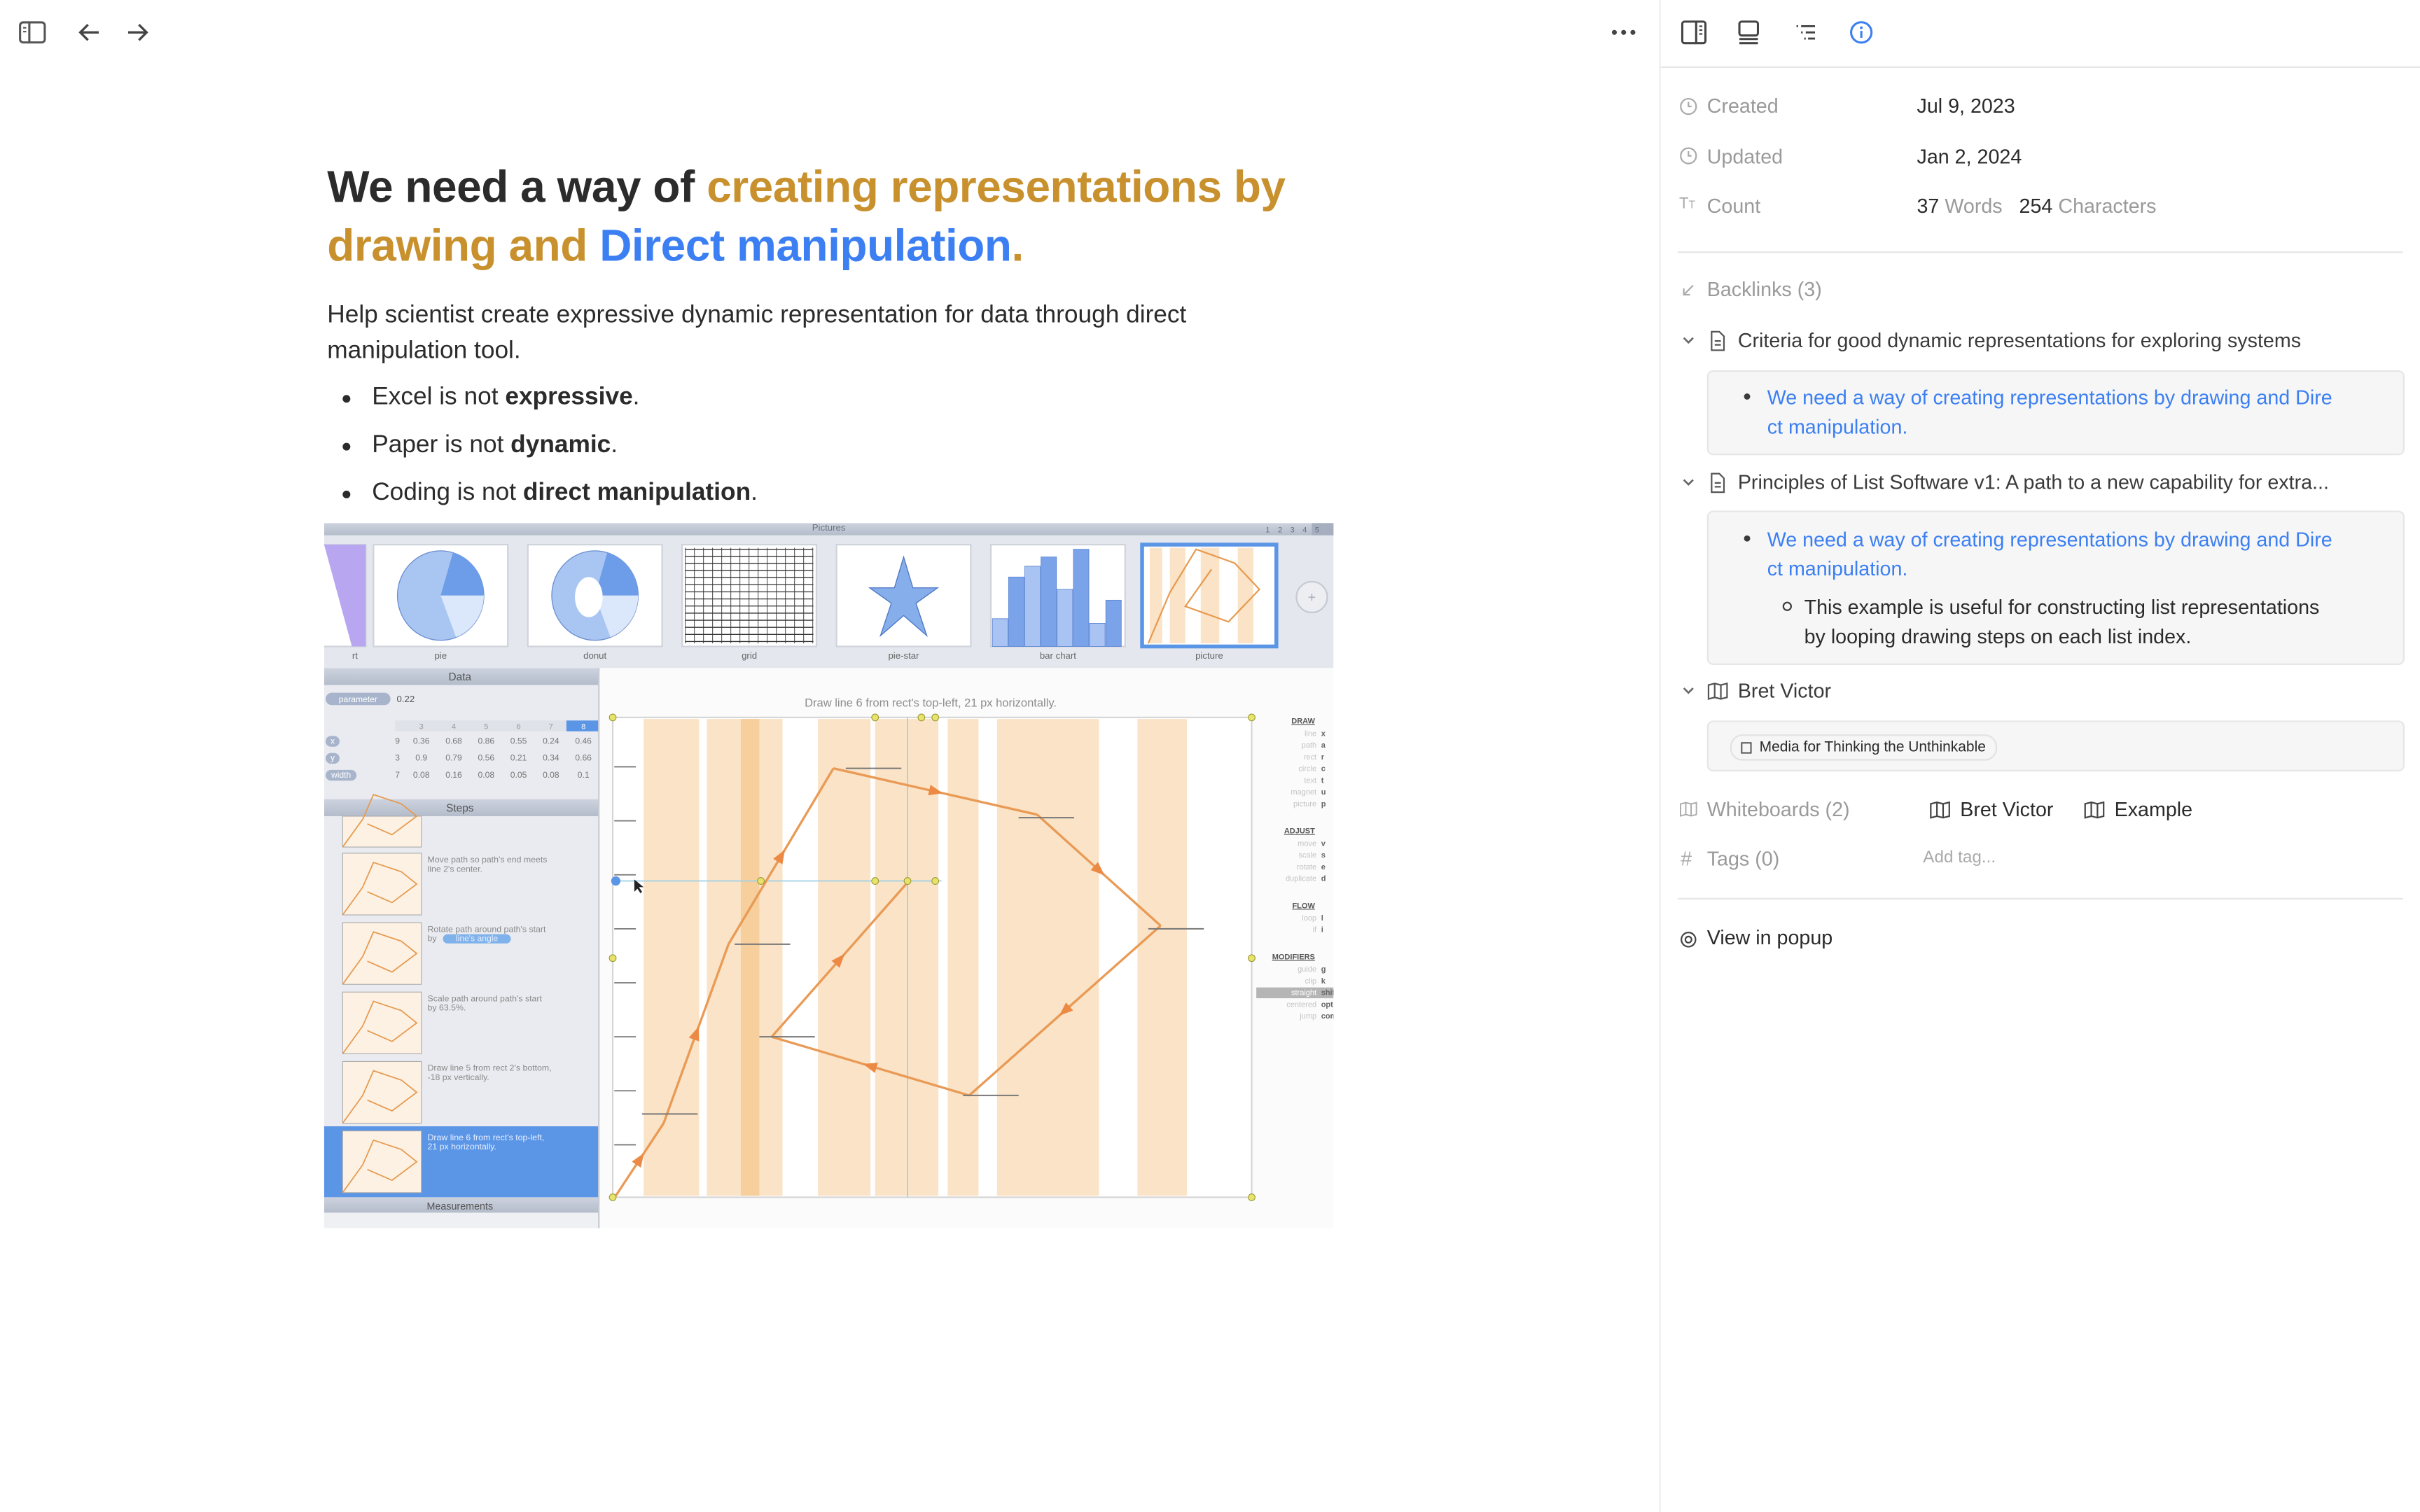 Image resolution: width=2420 pixels, height=1512 pixels. Describe the element at coordinates (1304, 530) in the screenshot. I see `page-number: 4` at that location.